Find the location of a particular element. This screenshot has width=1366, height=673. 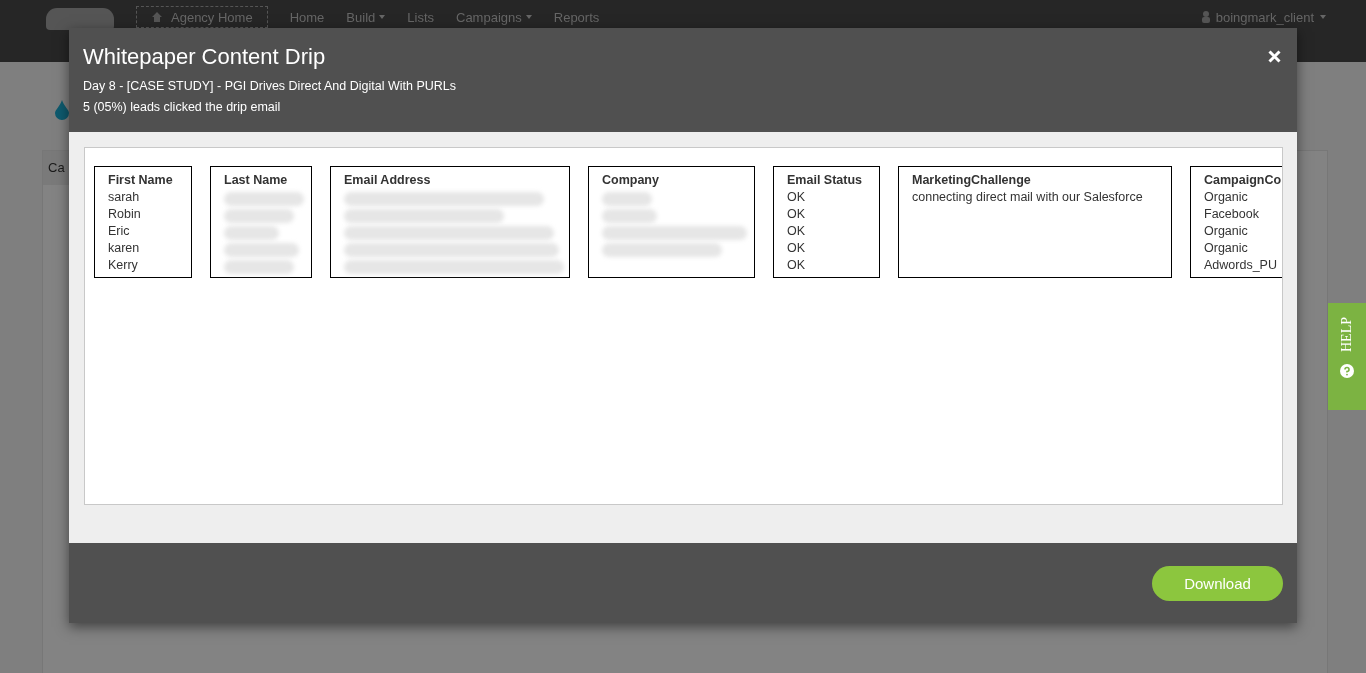

column-heading: Company is located at coordinates (631, 180).